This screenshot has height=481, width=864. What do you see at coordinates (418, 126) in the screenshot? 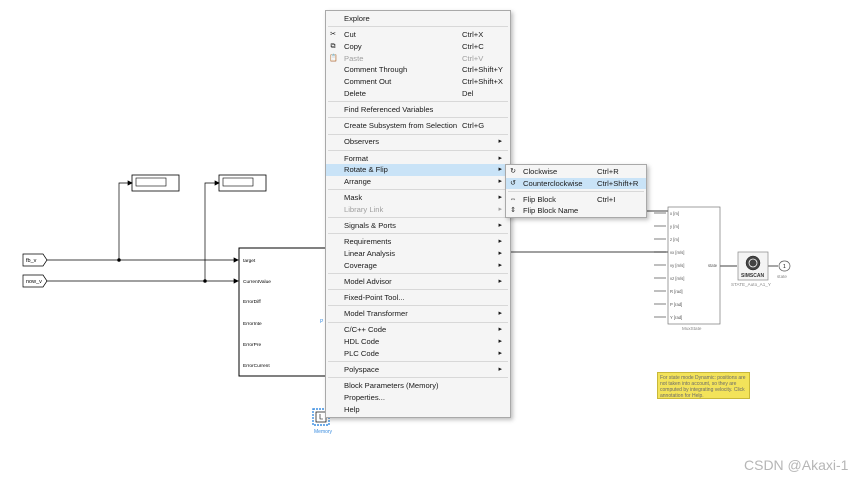
I see `menu-item-create-subsystem-from-selection: Create Subsystem from Selection Ctrl+G` at bounding box center [418, 126].